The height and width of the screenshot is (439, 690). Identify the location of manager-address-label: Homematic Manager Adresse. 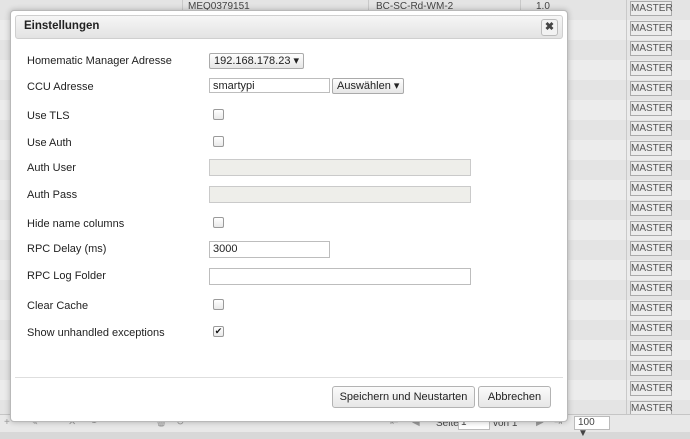
(99, 61).